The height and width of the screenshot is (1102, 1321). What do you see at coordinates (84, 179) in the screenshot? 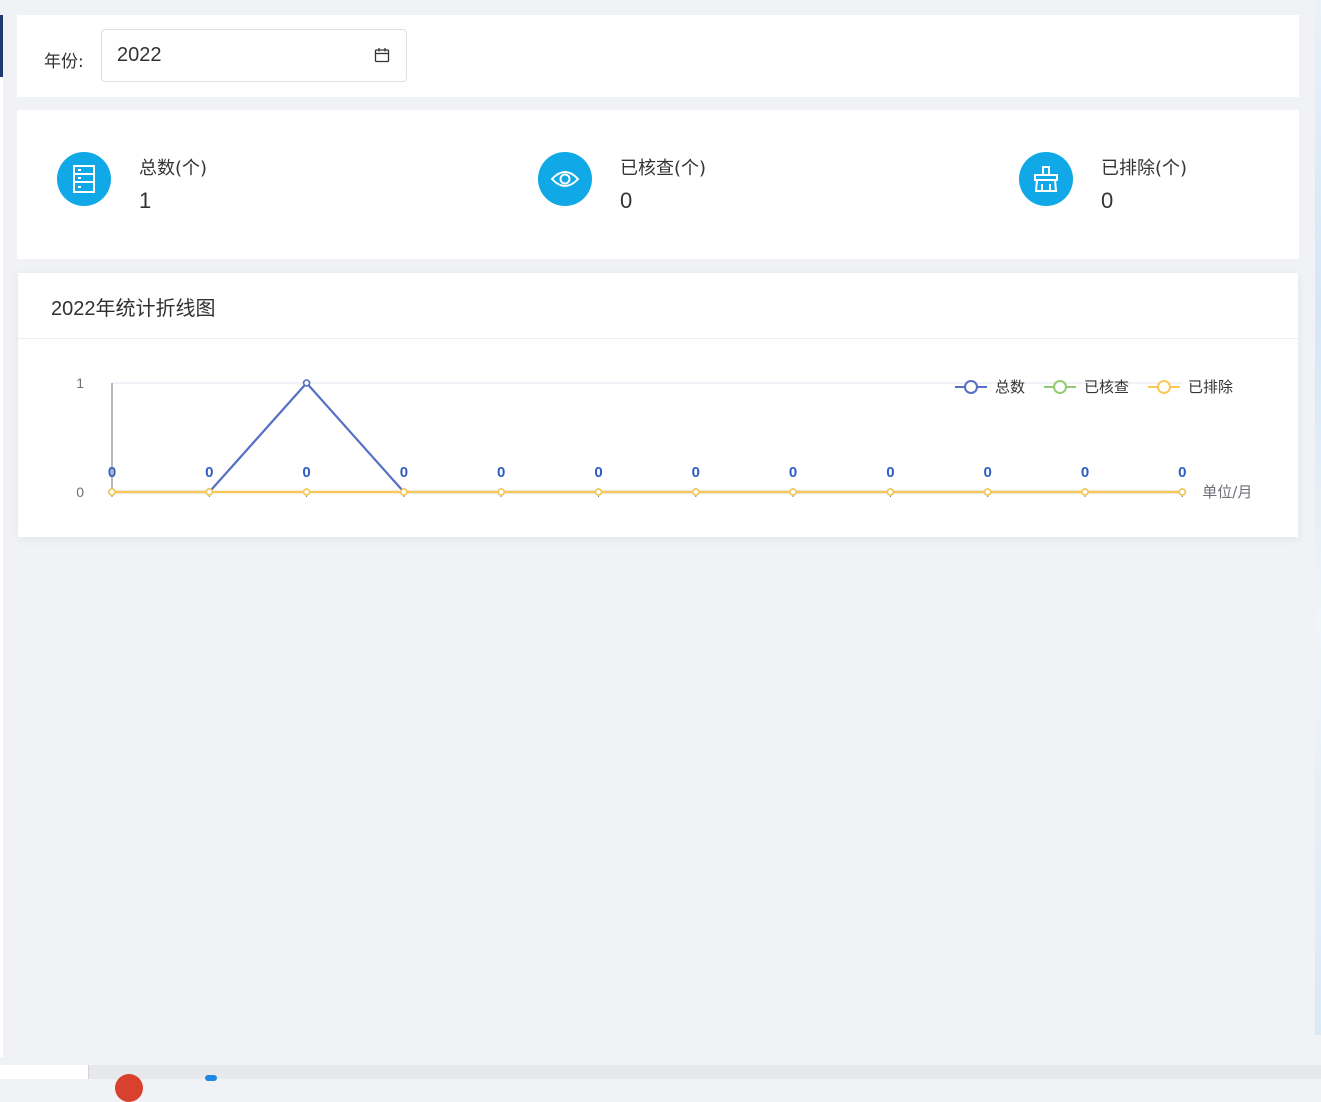
I see `server-list-icon` at bounding box center [84, 179].